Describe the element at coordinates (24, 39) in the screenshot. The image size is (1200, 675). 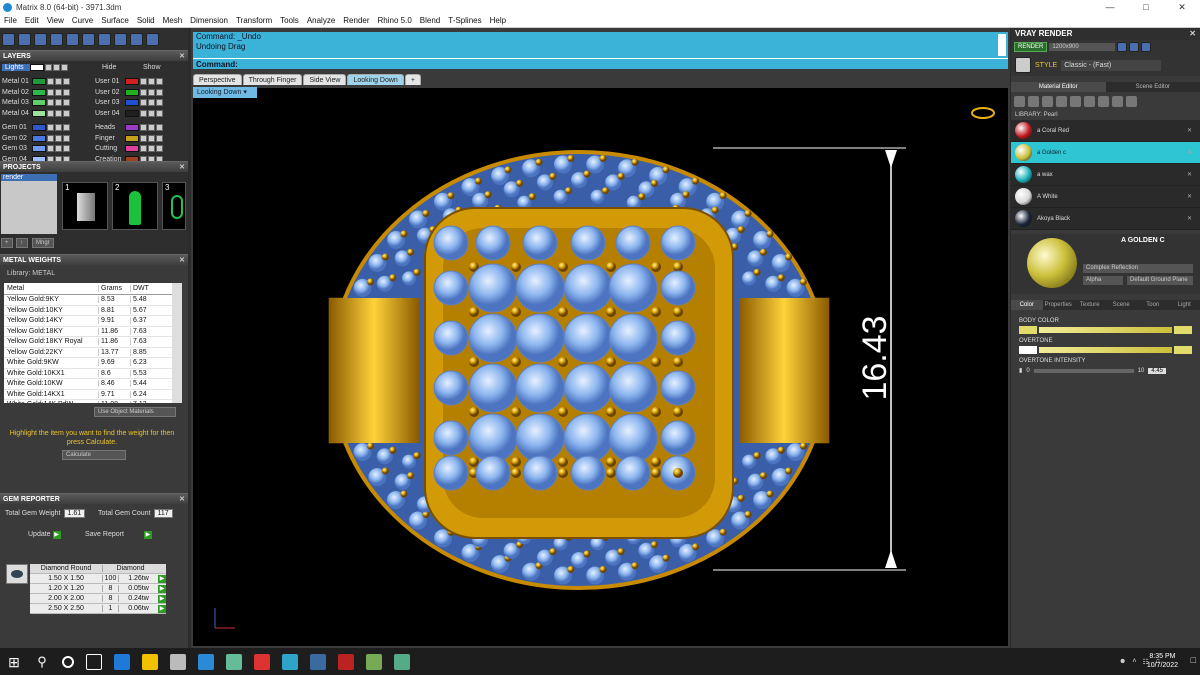
I see `sphere-icon` at that location.